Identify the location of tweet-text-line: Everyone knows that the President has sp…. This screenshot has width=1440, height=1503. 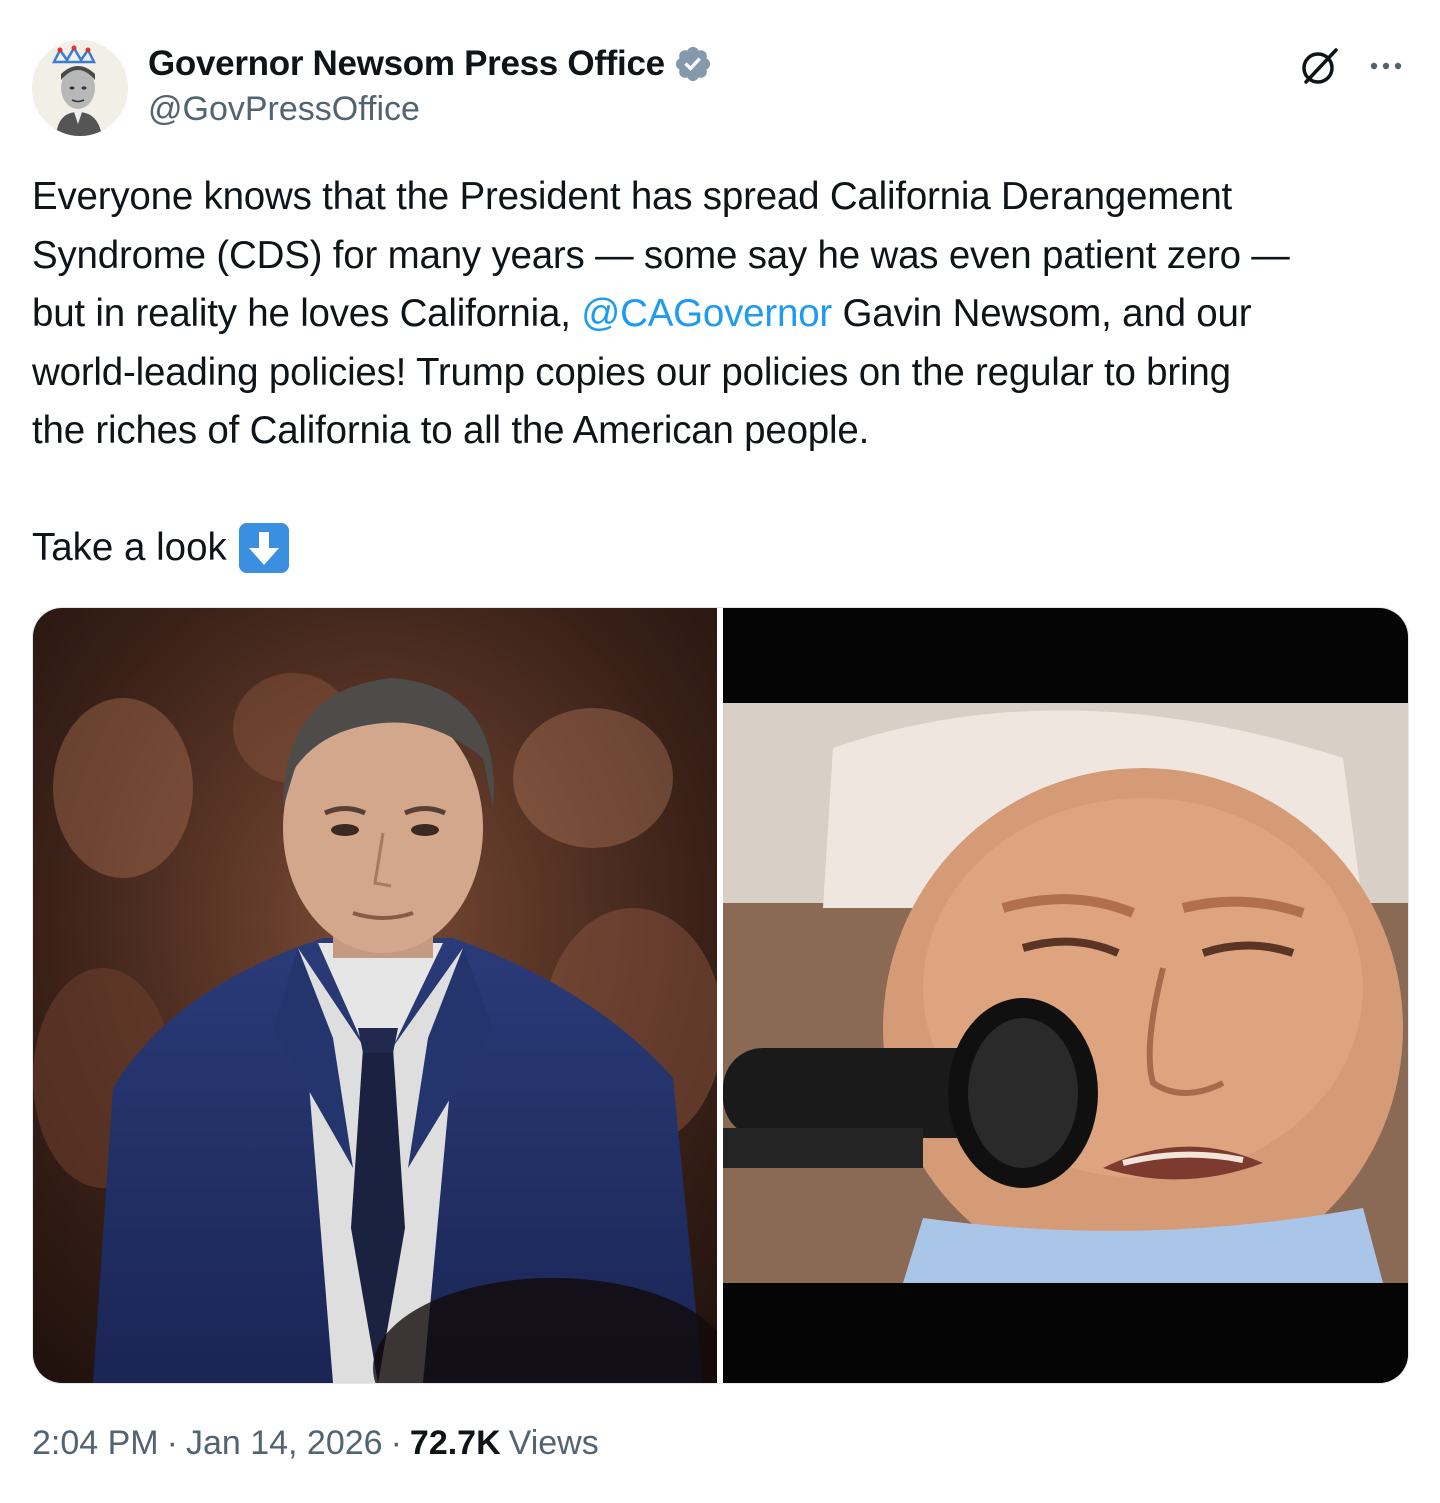
(632, 196).